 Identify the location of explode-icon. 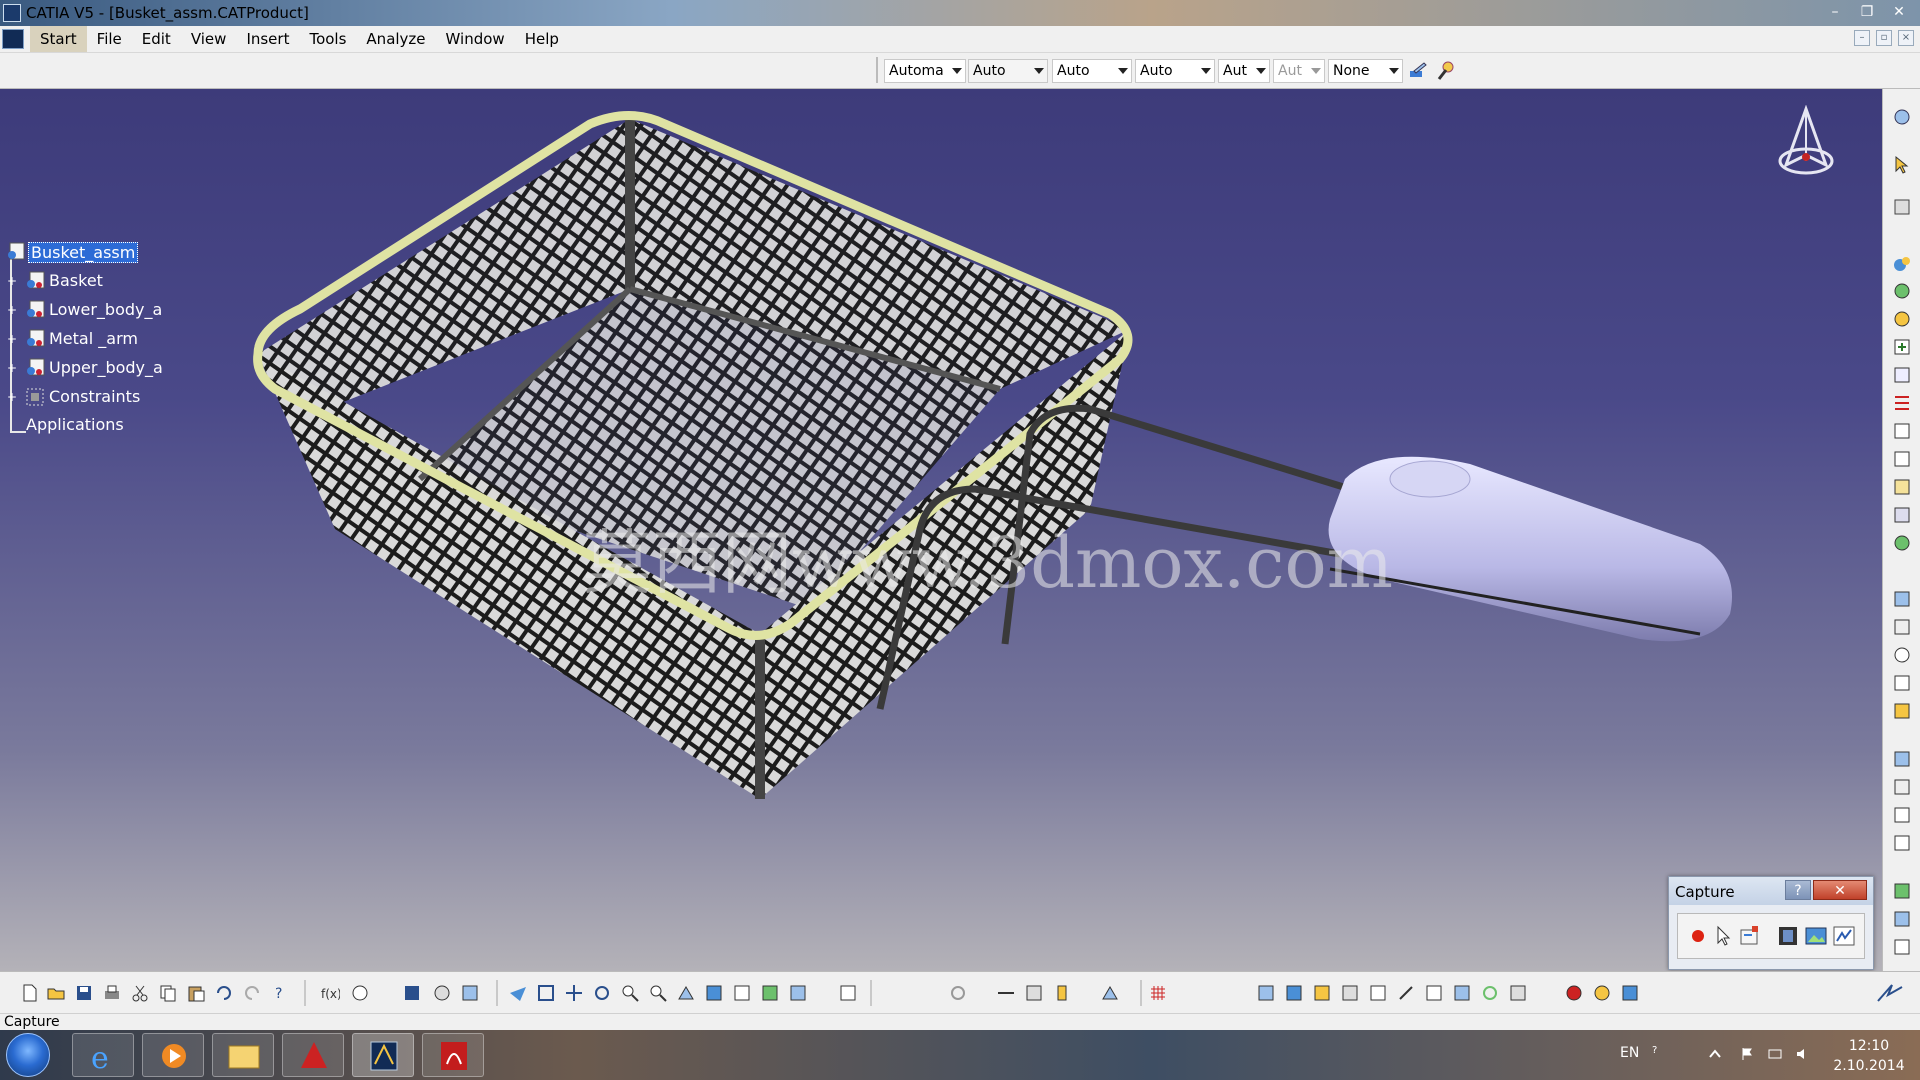
(1902, 599).